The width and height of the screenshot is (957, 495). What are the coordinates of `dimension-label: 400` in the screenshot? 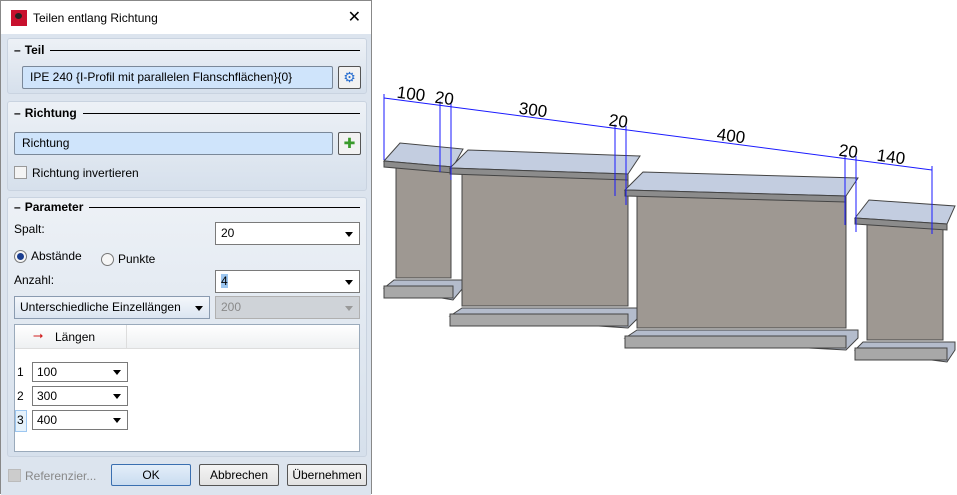 It's located at (731, 136).